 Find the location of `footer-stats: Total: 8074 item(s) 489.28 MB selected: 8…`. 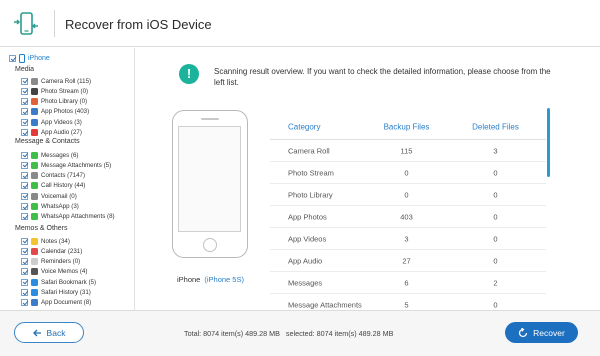

footer-stats: Total: 8074 item(s) 489.28 MB selected: 8… is located at coordinates (288, 333).